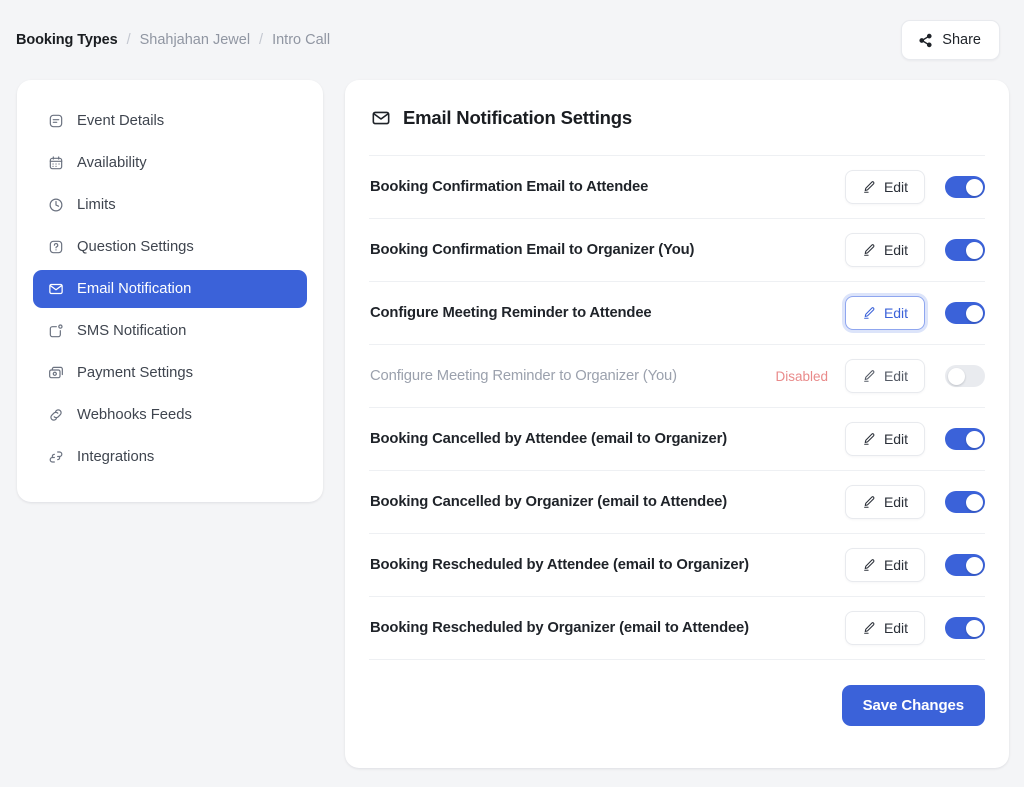  Describe the element at coordinates (116, 456) in the screenshot. I see `sidebar-item-label: Integrations` at that location.